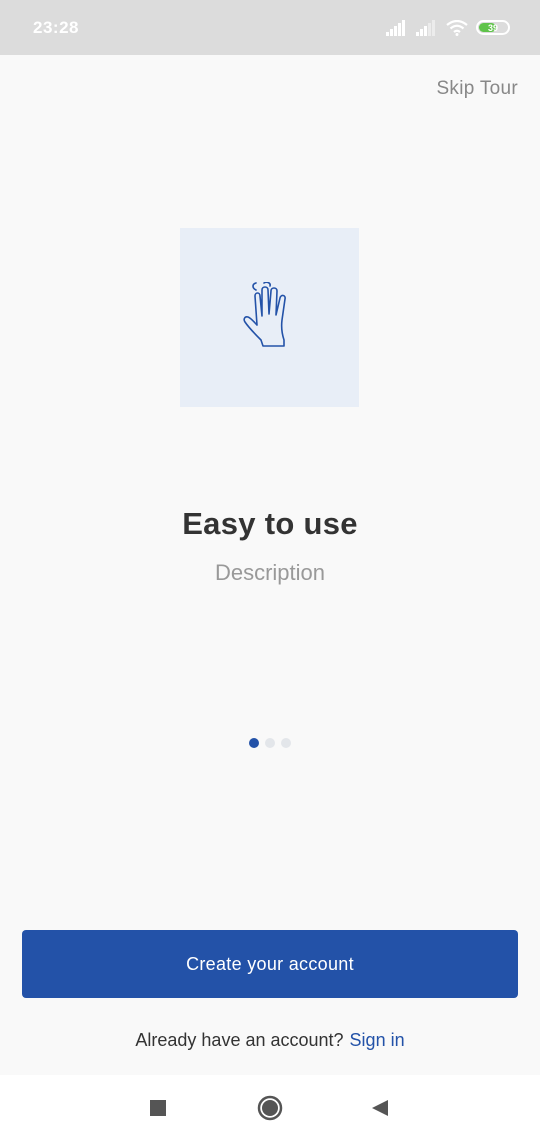  I want to click on recents-button, so click(158, 1107).